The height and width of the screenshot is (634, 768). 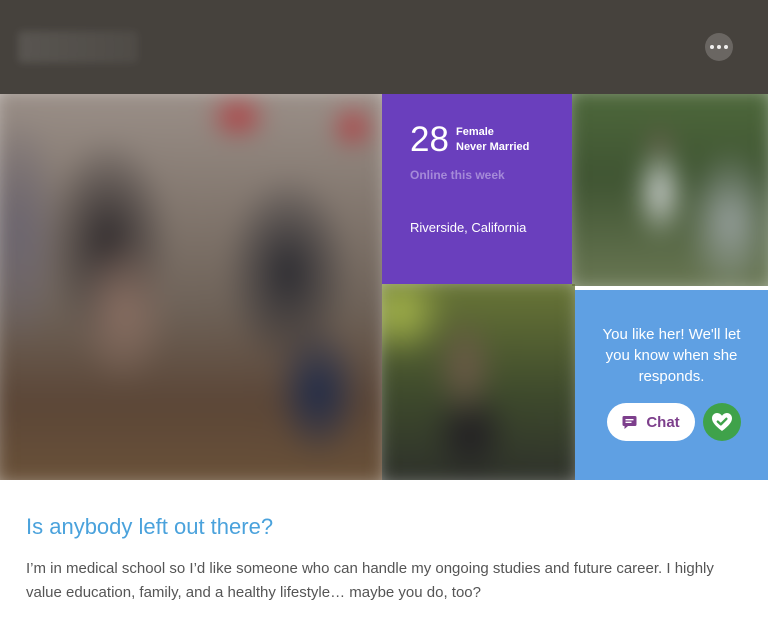 What do you see at coordinates (150, 526) in the screenshot?
I see `profile-headline: Is anybody left out there?` at bounding box center [150, 526].